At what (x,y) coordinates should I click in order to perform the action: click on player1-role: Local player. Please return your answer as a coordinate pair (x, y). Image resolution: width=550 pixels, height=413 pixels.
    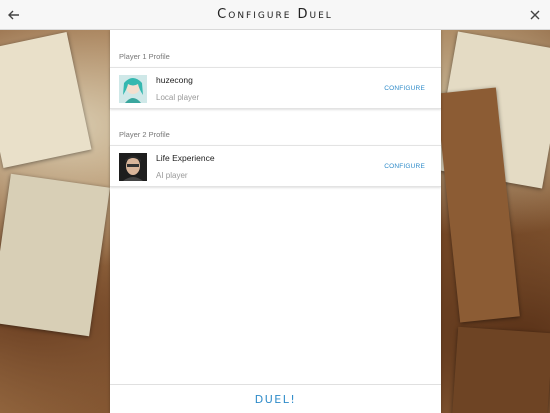
    Looking at the image, I should click on (178, 97).